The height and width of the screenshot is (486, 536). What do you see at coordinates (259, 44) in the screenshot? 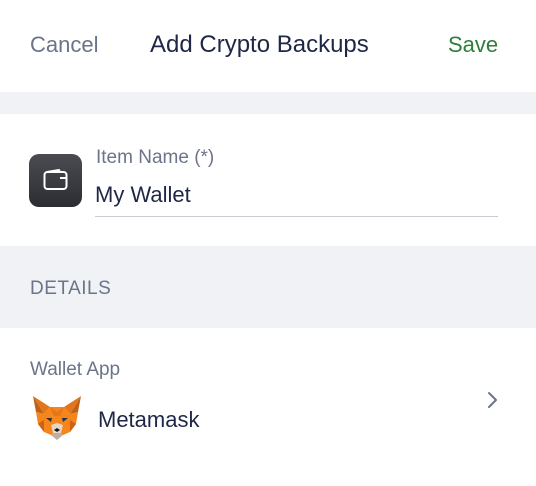
I see `page-title: Add Crypto Backups` at bounding box center [259, 44].